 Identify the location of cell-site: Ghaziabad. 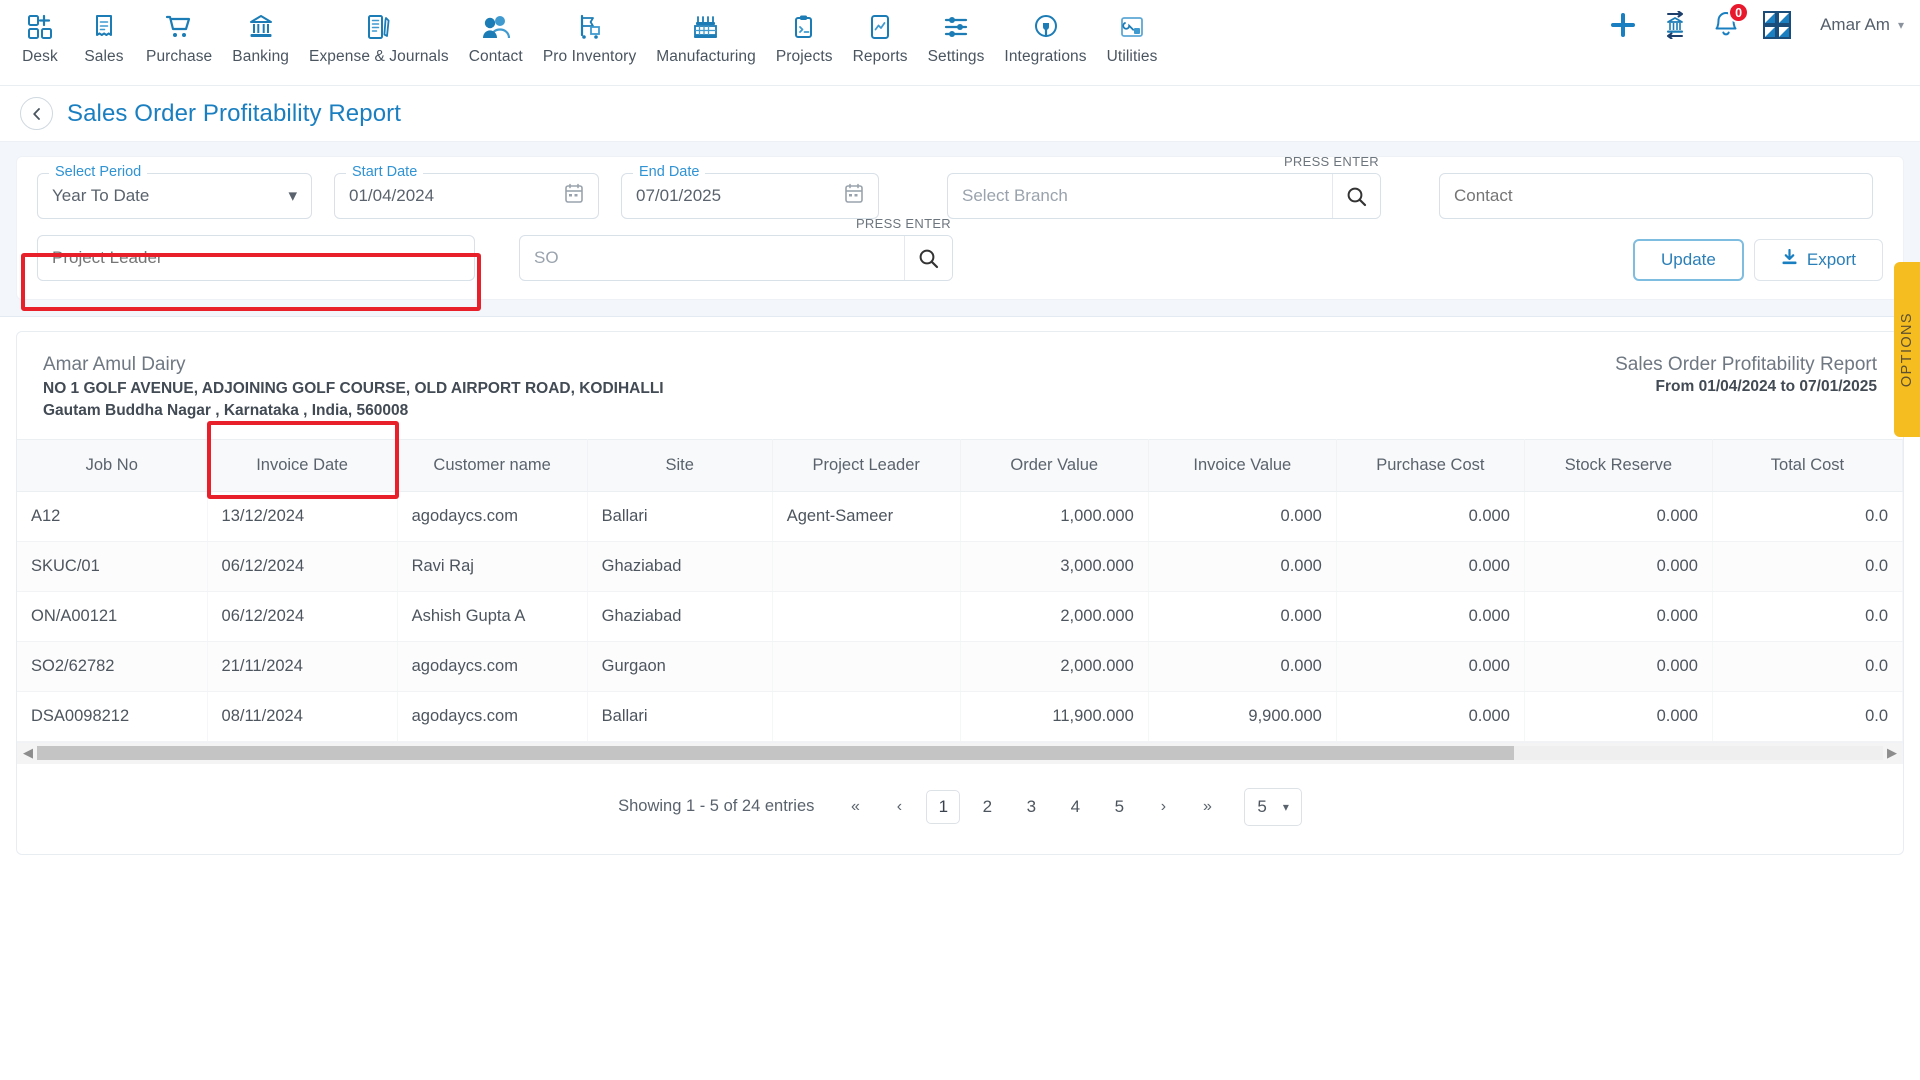
(680, 566).